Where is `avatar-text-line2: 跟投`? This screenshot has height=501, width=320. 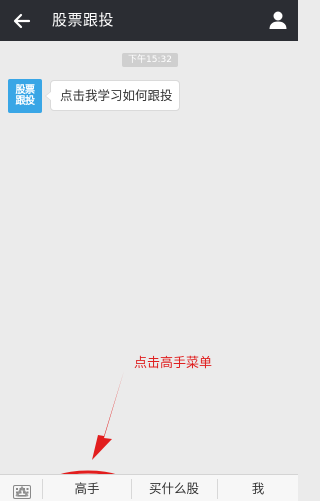
avatar-text-line2: 跟投 is located at coordinates (25, 101).